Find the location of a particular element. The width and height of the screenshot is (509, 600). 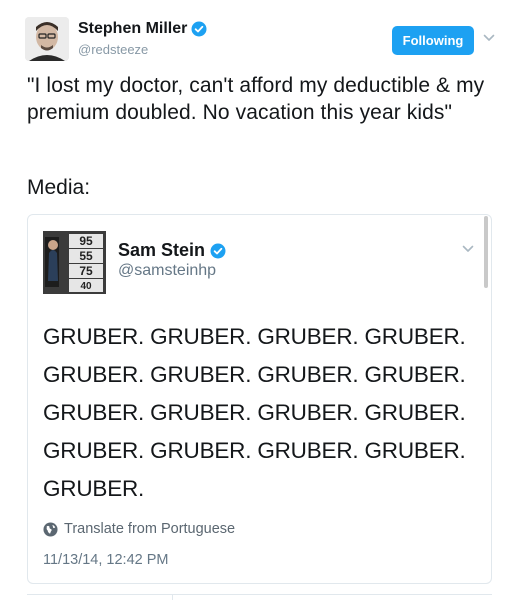

tweet-timestamp: 11/13/14, 12:42 PM is located at coordinates (106, 560).